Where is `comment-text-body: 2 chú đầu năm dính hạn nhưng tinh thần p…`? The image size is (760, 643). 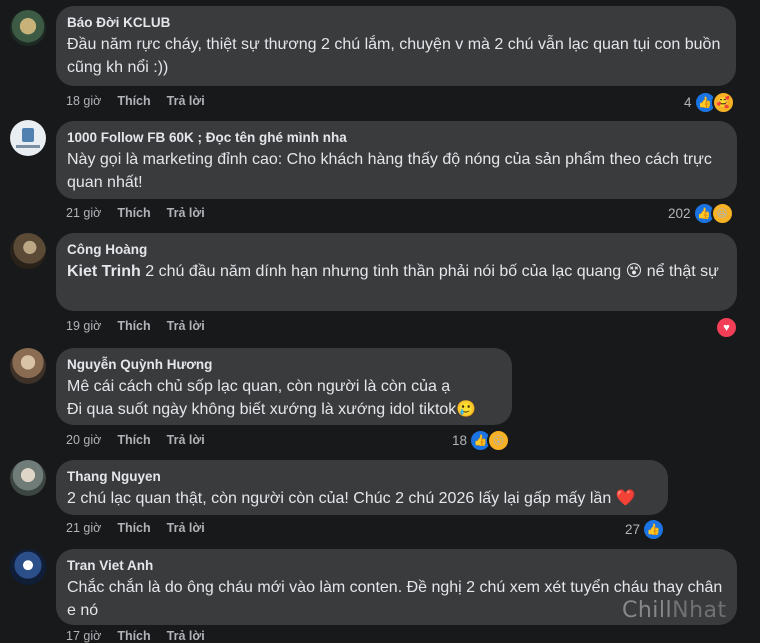
comment-text-body: 2 chú đầu năm dính hạn nhưng tinh thần p… is located at coordinates (429, 271).